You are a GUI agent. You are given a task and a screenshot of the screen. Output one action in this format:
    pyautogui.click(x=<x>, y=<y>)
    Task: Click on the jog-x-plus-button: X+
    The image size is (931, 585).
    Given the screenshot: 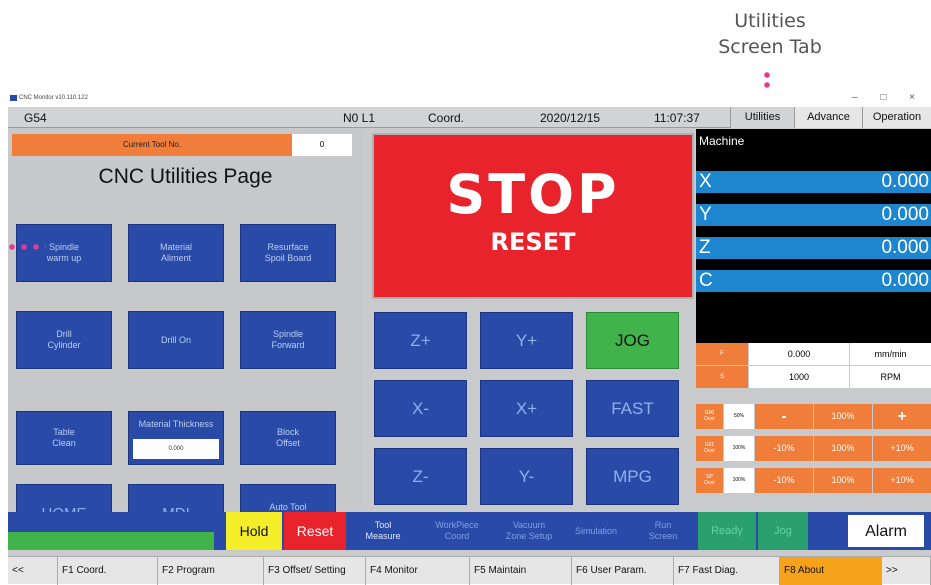 What is the action you would take?
    pyautogui.click(x=526, y=408)
    